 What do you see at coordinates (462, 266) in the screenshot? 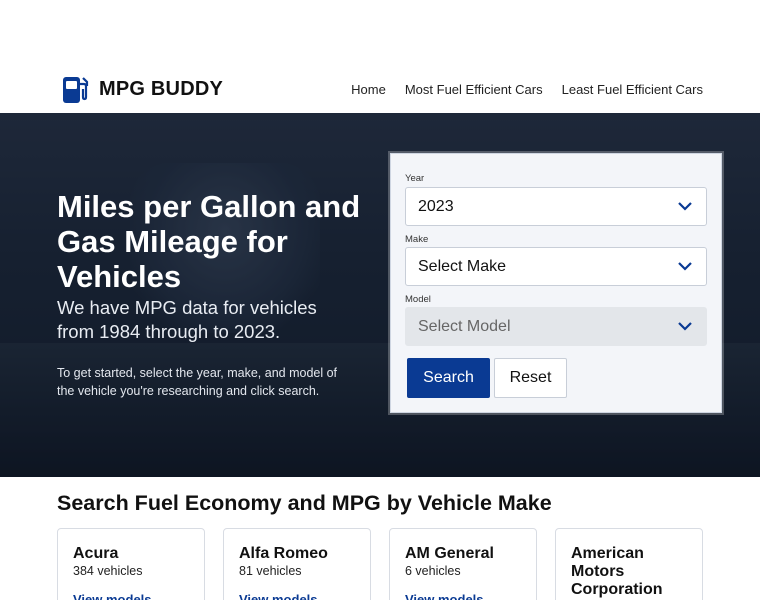
I see `make-select-value: Select Make` at bounding box center [462, 266].